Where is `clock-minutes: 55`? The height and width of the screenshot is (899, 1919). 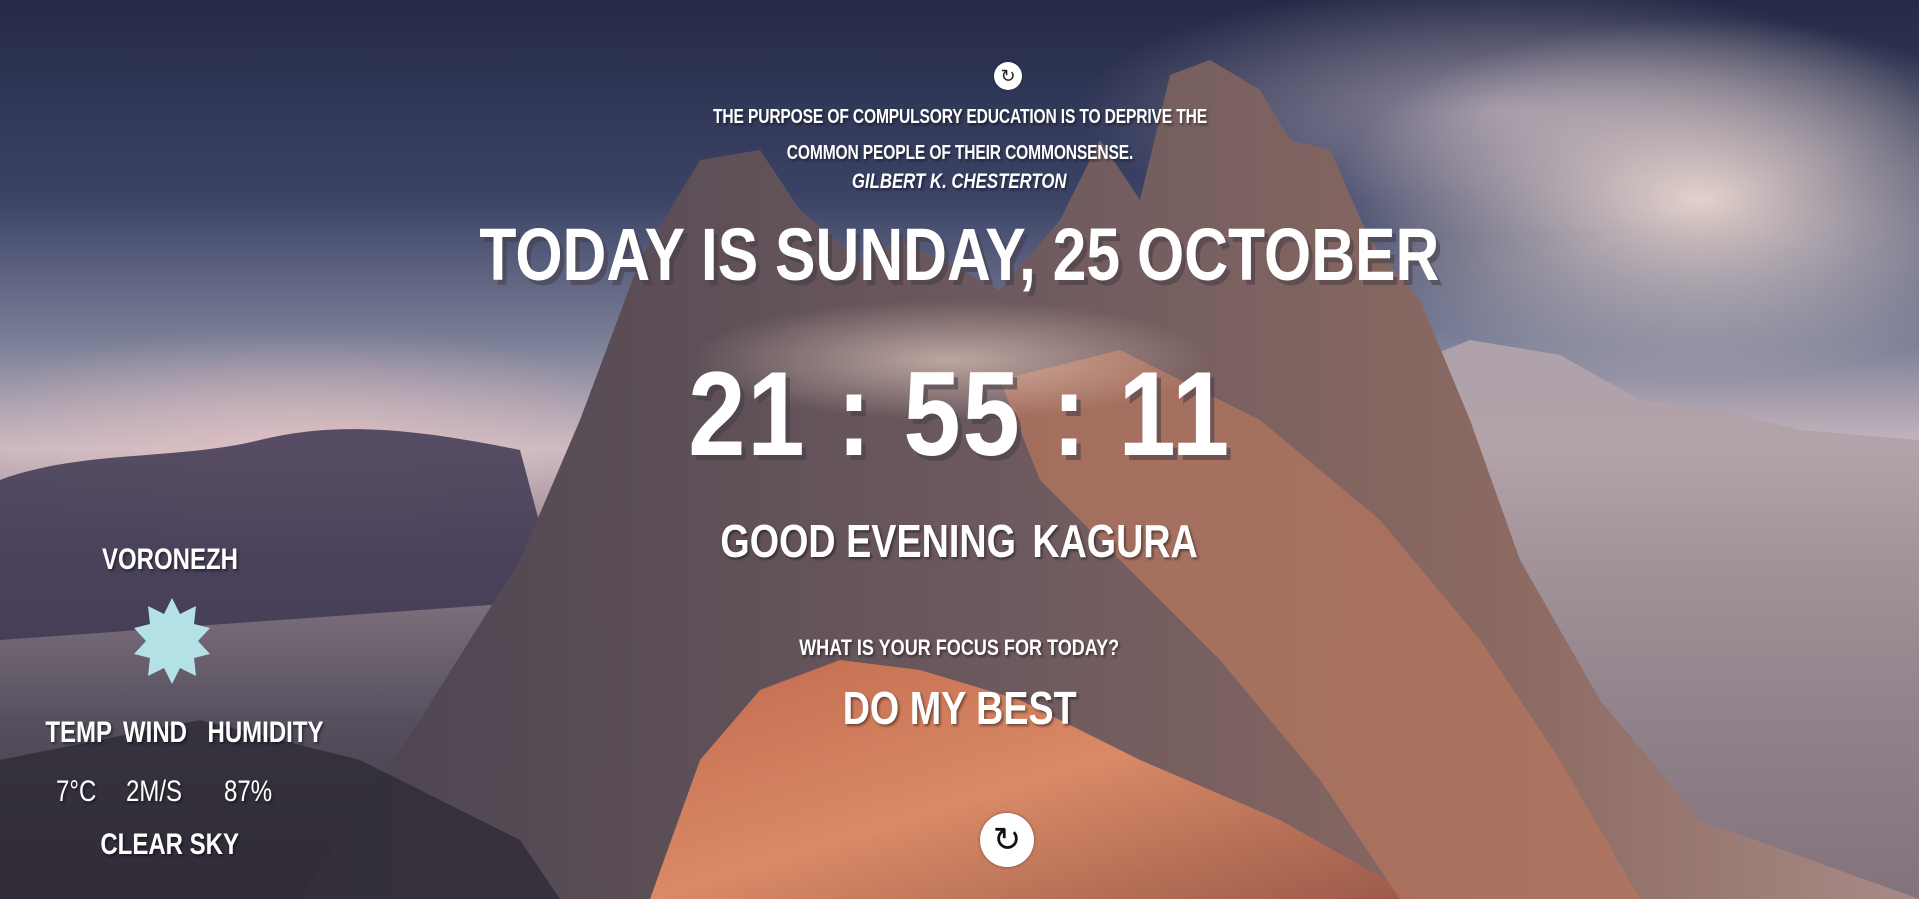 clock-minutes: 55 is located at coordinates (962, 414).